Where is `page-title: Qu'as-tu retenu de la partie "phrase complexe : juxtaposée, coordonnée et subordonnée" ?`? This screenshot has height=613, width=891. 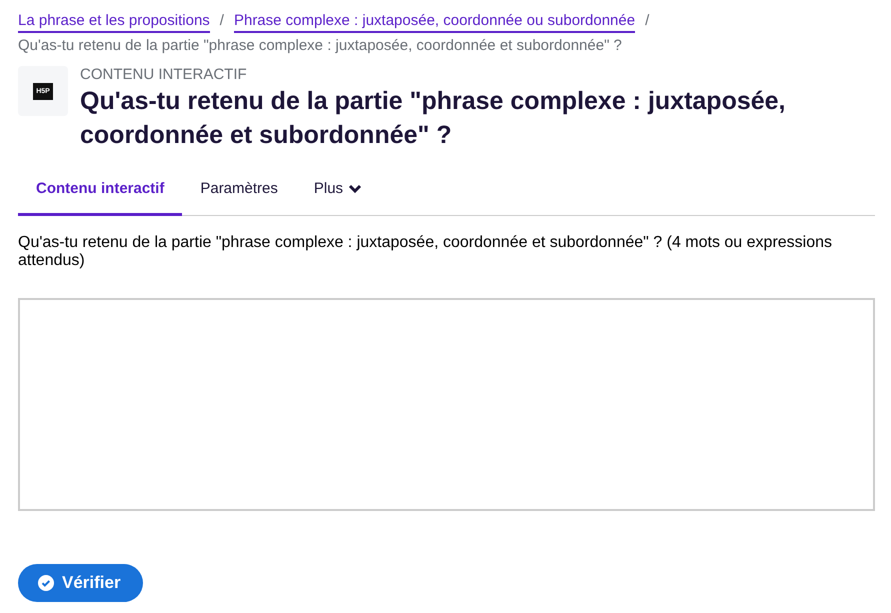
page-title: Qu'as-tu retenu de la partie "phrase complexe : juxtaposée, coordonnée et subordonnée" ? is located at coordinates (433, 118).